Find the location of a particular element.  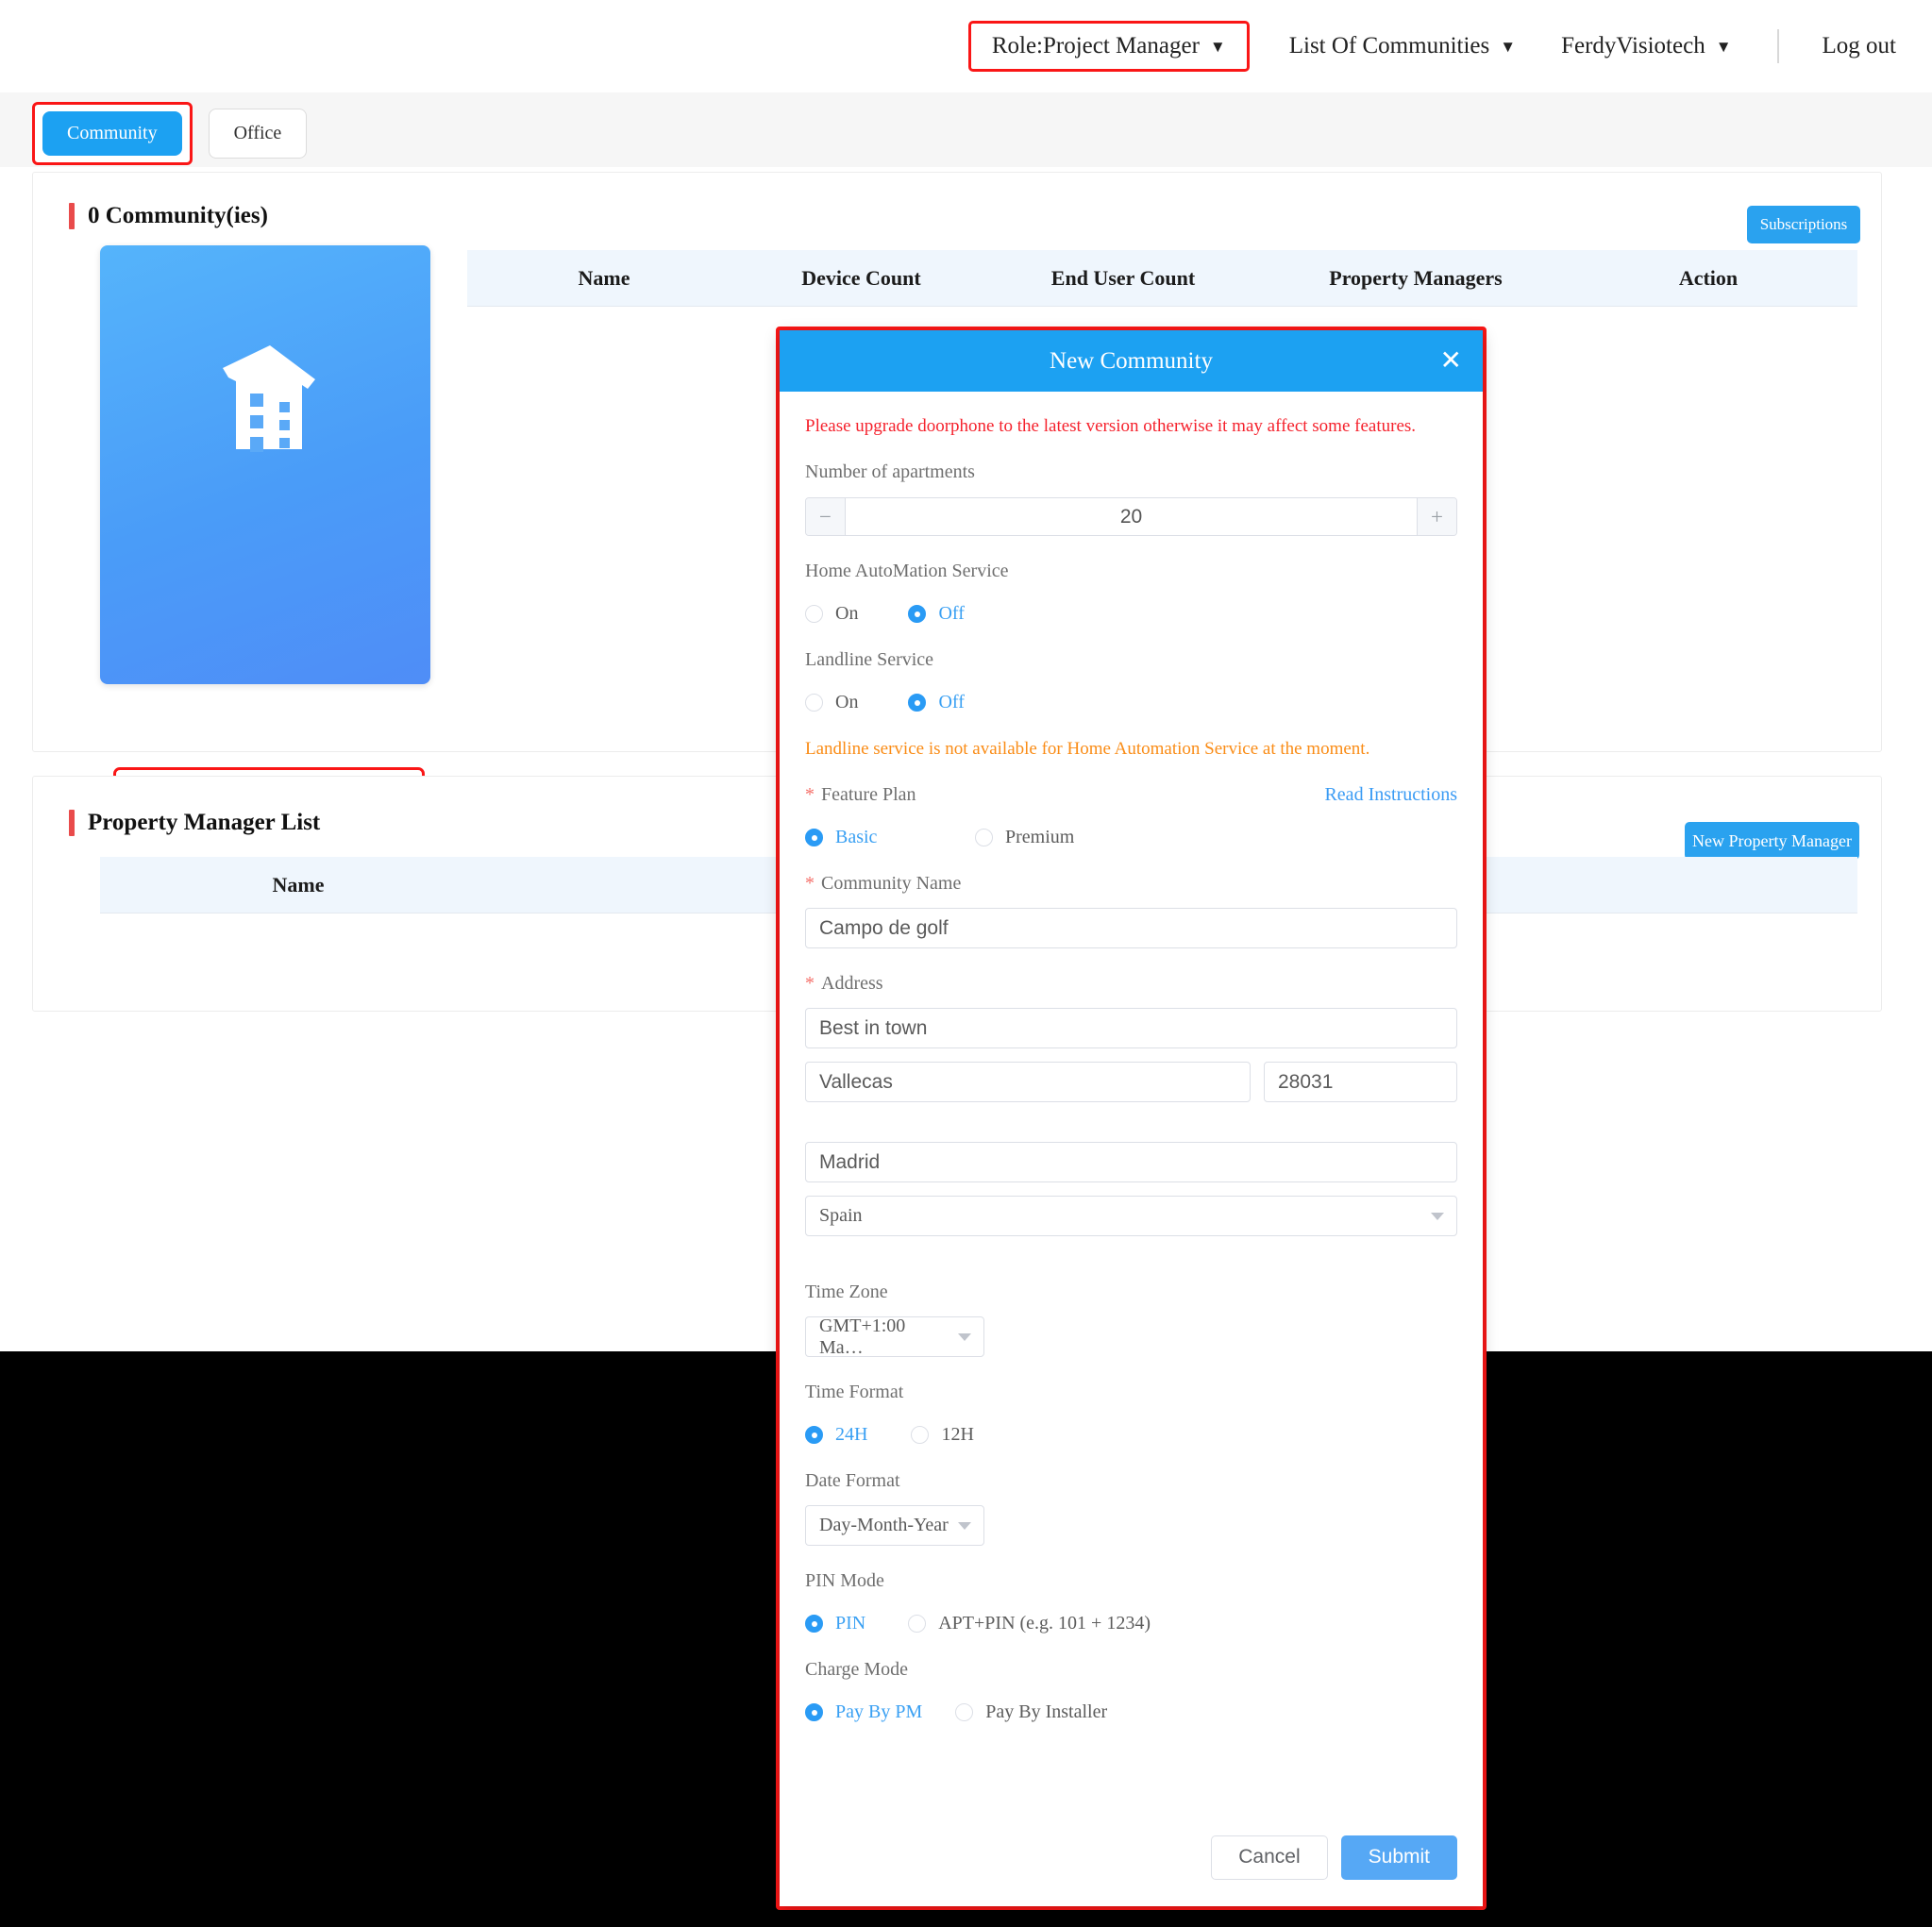

column-header-device-count: Device Count is located at coordinates (861, 278).